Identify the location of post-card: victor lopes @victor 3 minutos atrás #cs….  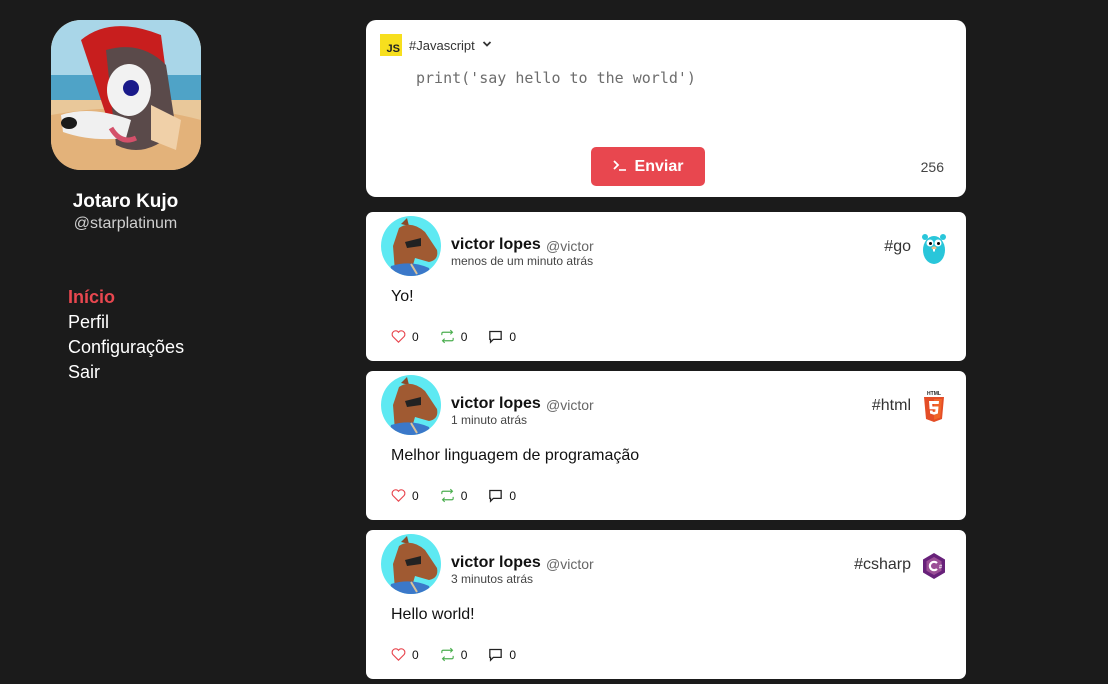
(666, 604).